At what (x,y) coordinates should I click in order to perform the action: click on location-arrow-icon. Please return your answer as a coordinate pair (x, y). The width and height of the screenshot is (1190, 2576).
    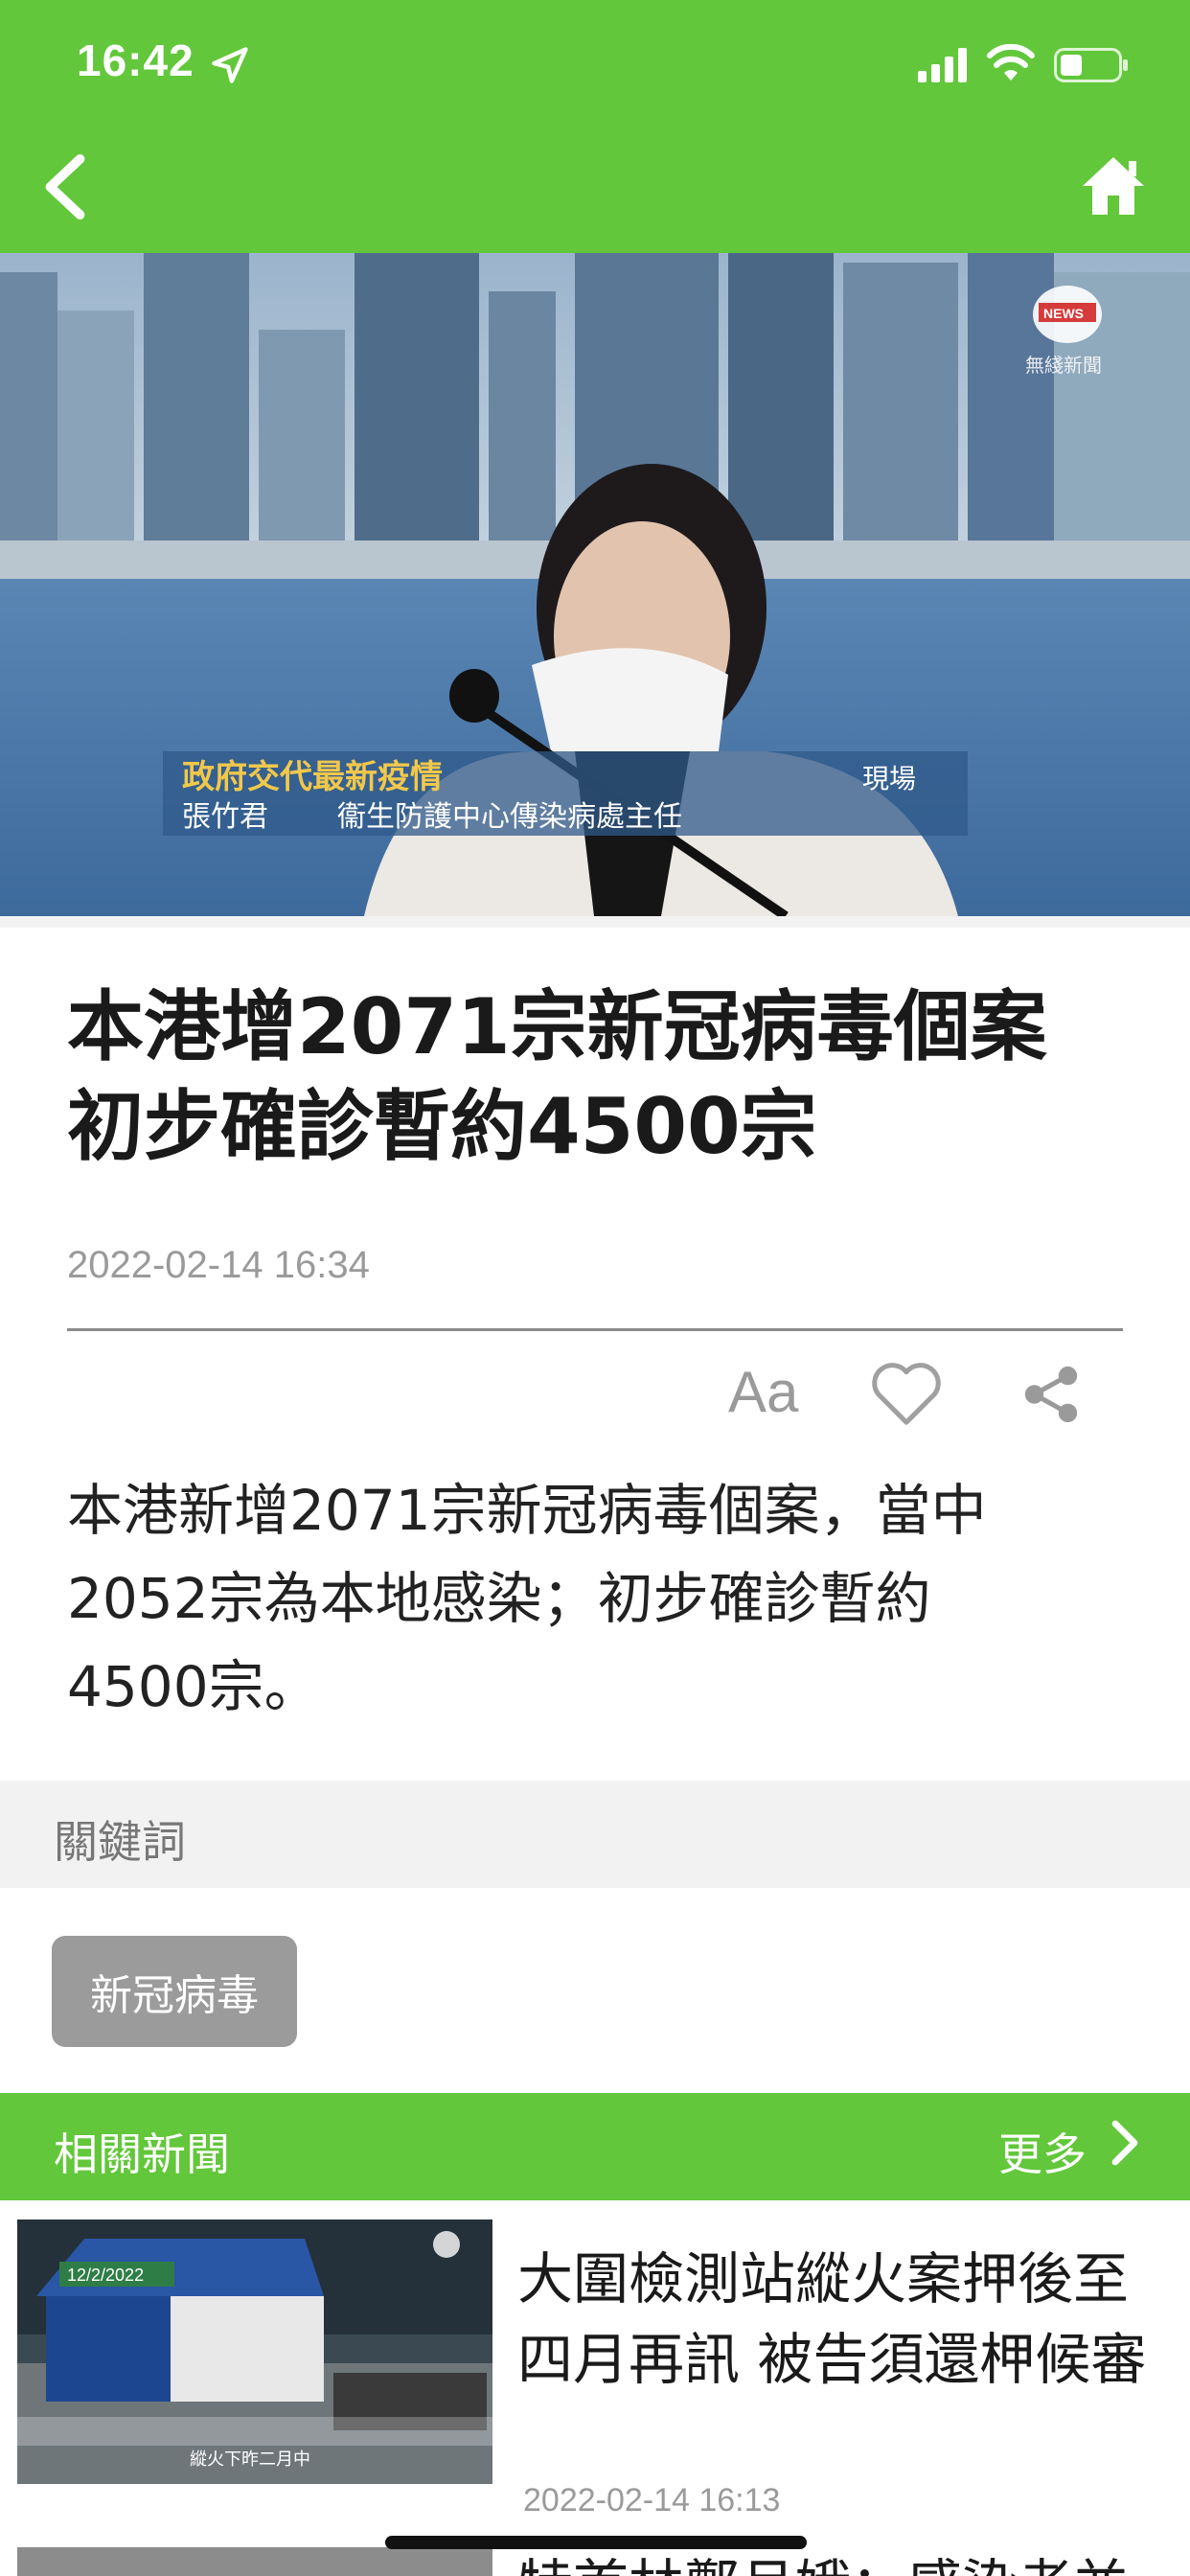
    Looking at the image, I should click on (230, 65).